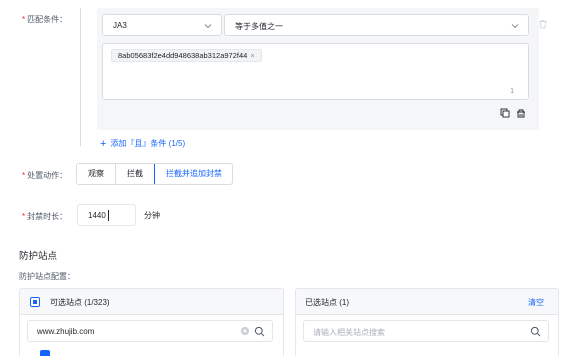 The width and height of the screenshot is (576, 356). What do you see at coordinates (315, 71) in the screenshot?
I see `match-values-textarea: 8ab05683f2e4dd948638ab312a972f44 × 1` at bounding box center [315, 71].